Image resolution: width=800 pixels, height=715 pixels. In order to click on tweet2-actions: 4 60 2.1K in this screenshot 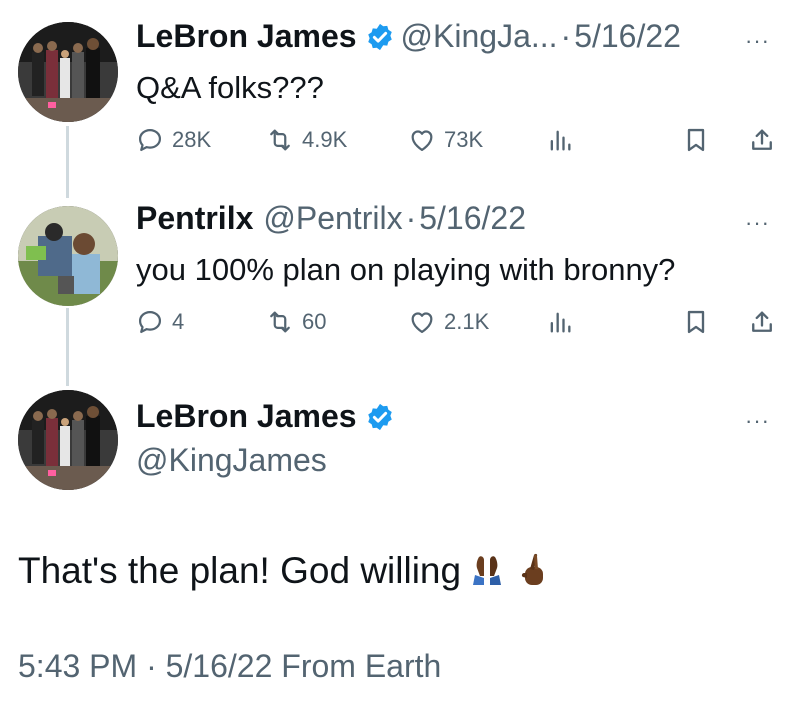, I will do `click(459, 322)`.